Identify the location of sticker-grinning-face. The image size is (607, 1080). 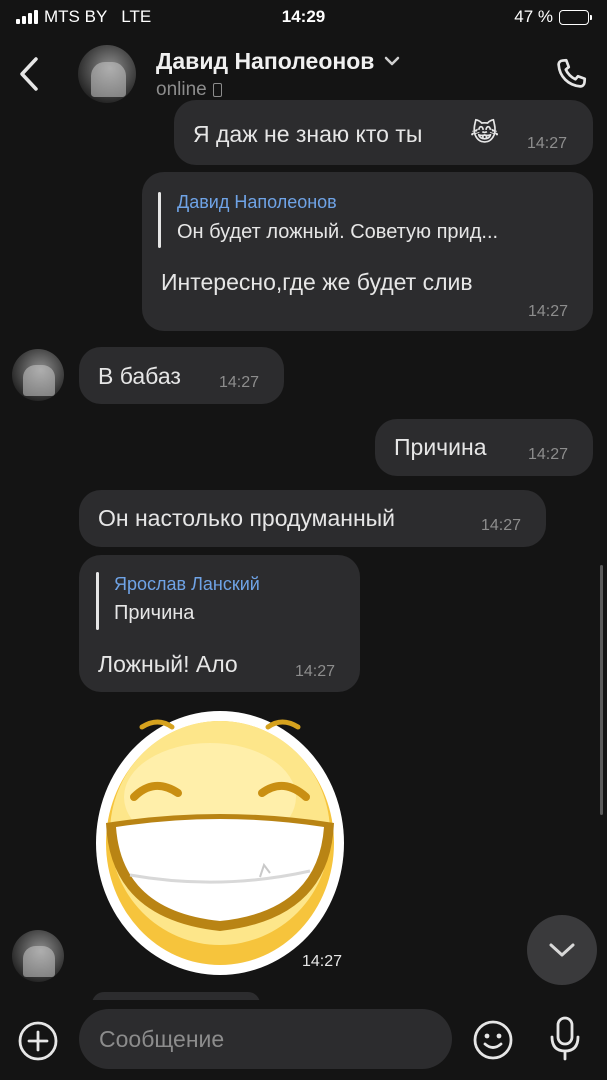
(220, 841).